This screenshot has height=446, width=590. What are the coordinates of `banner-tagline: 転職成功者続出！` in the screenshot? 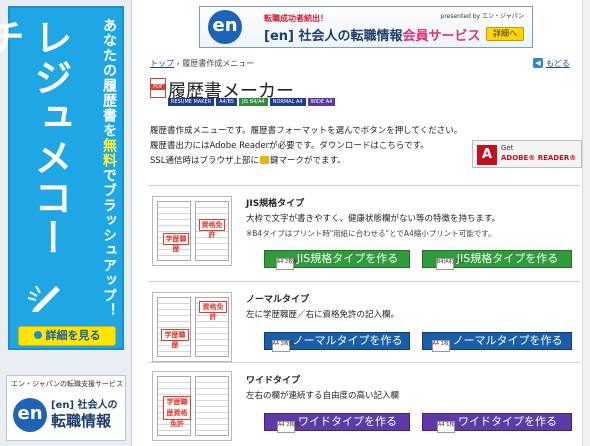 It's located at (296, 18).